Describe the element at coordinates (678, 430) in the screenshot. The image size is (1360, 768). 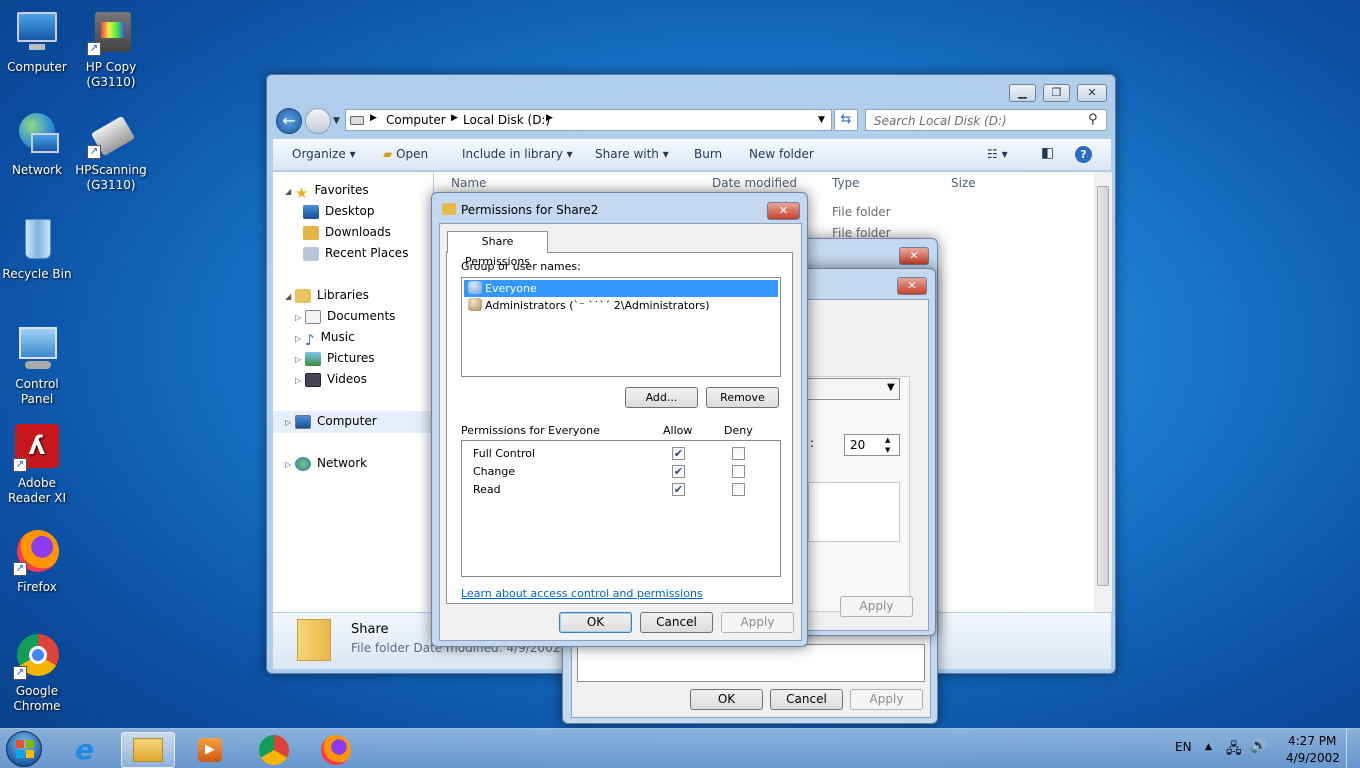
I see `allow-header: Allow` at that location.